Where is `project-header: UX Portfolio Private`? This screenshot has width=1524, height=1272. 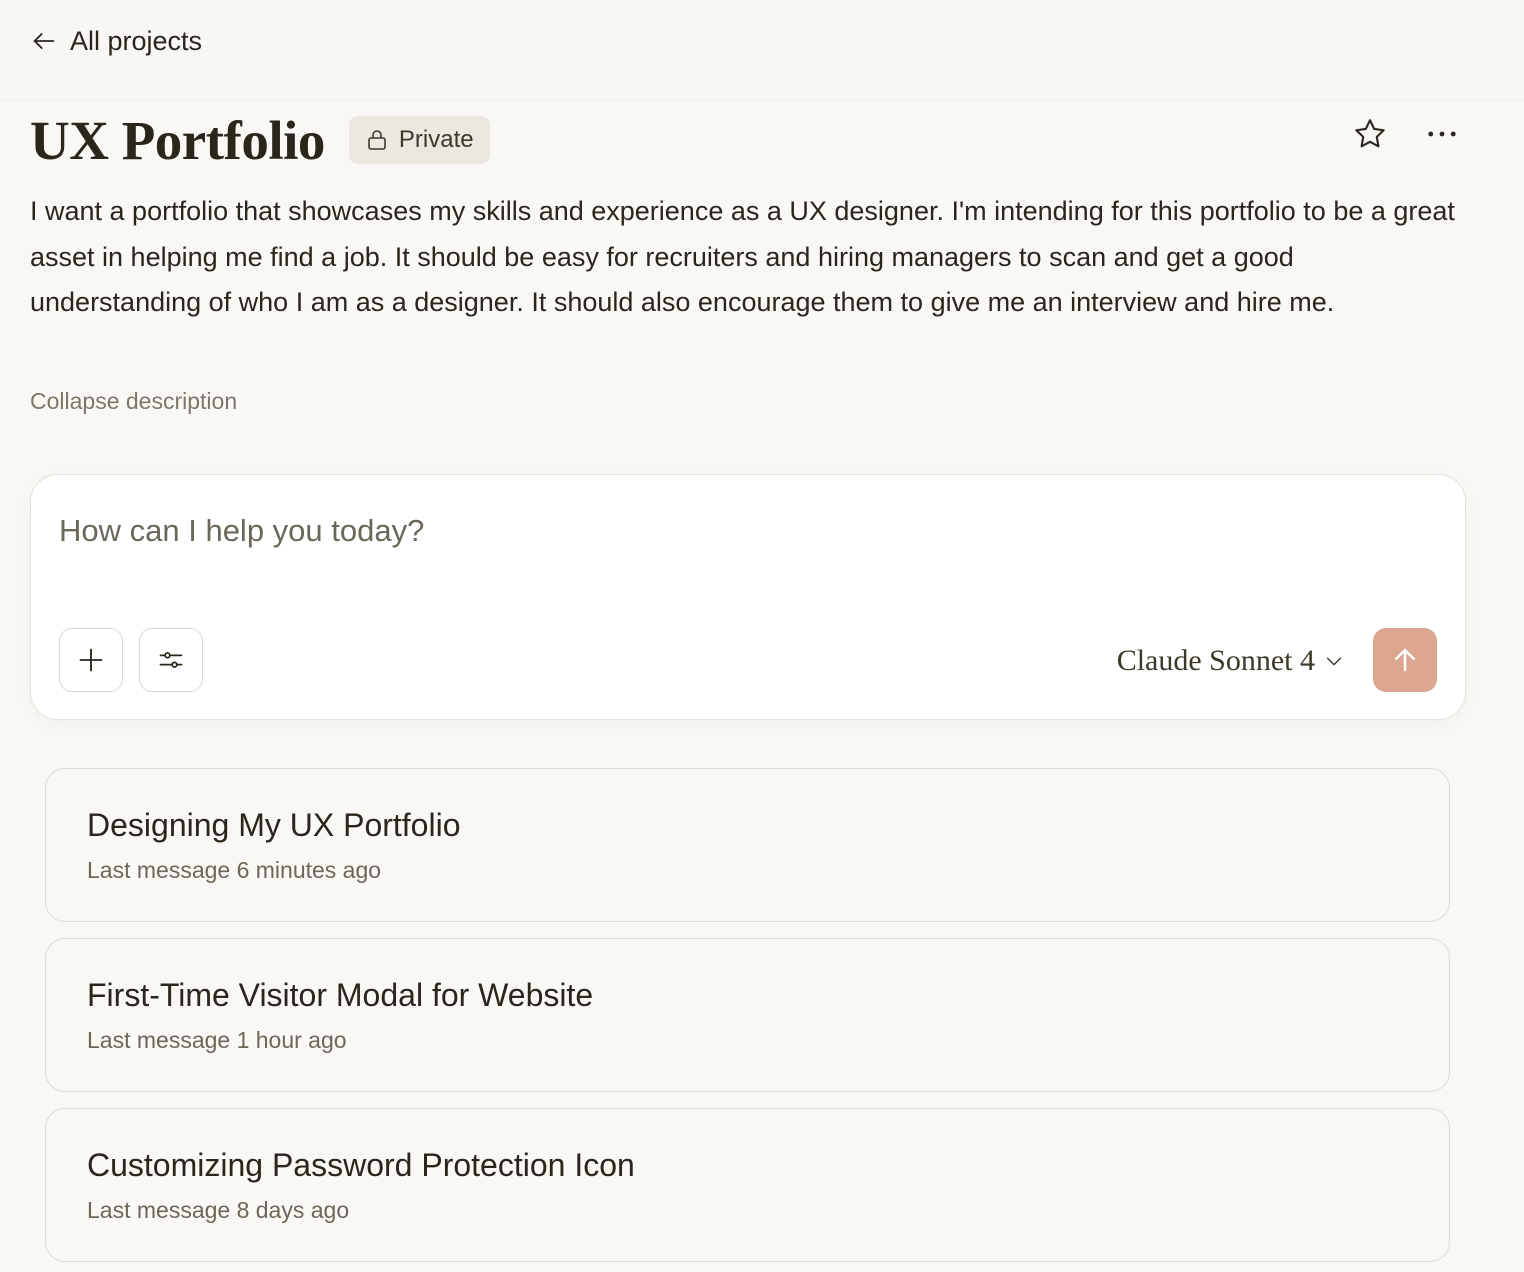 project-header: UX Portfolio Private is located at coordinates (745, 140).